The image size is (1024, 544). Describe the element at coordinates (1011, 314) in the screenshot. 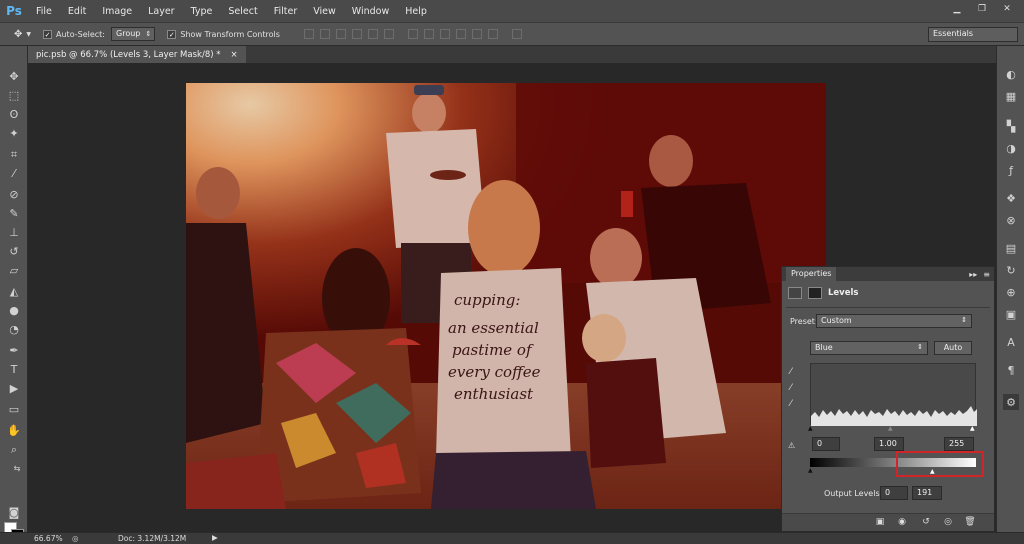

I see `brush-panel-icon: ▣` at that location.